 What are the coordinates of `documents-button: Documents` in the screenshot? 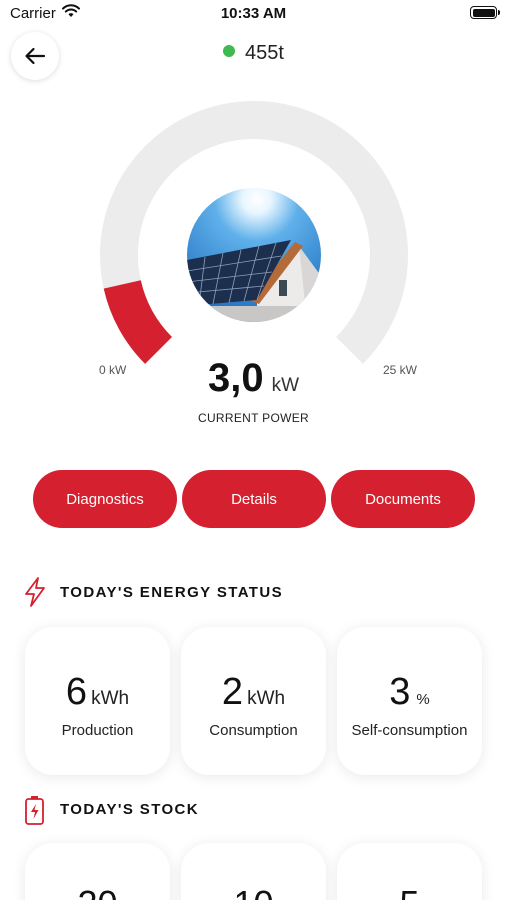 It's located at (403, 499).